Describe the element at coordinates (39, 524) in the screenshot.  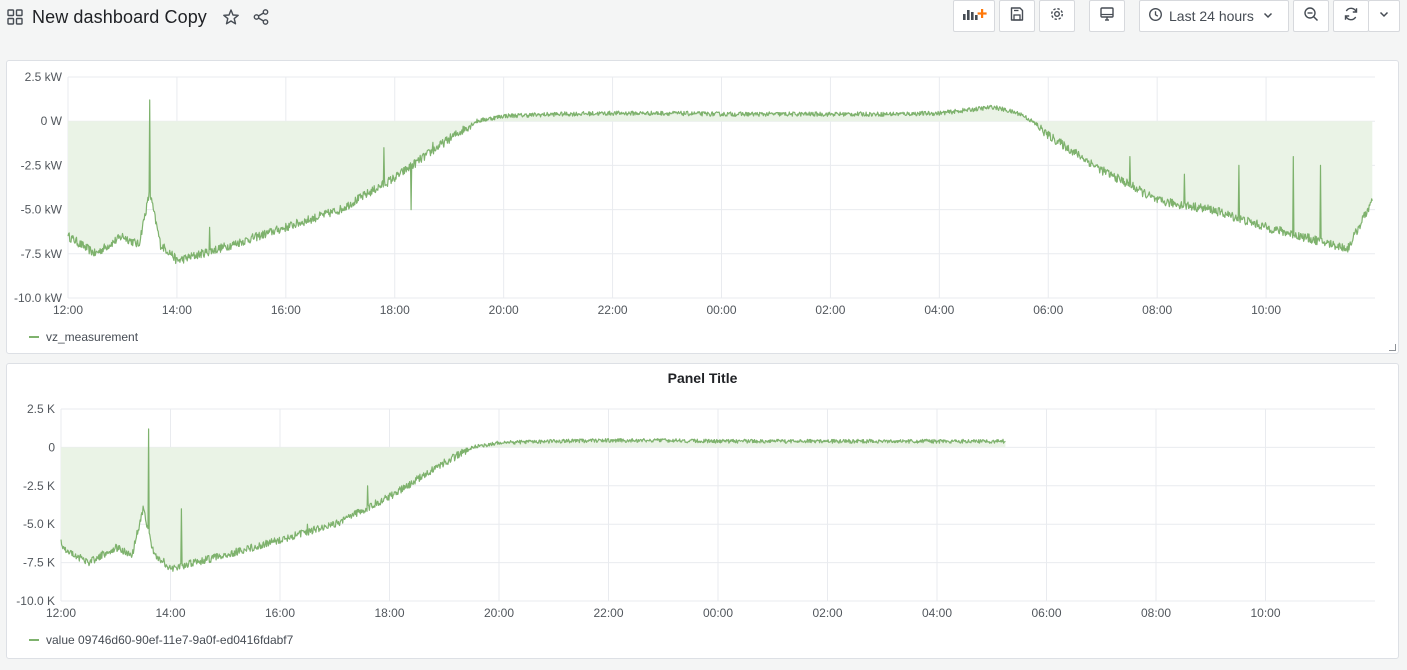
I see `y-tick-label: -5.0 K` at that location.